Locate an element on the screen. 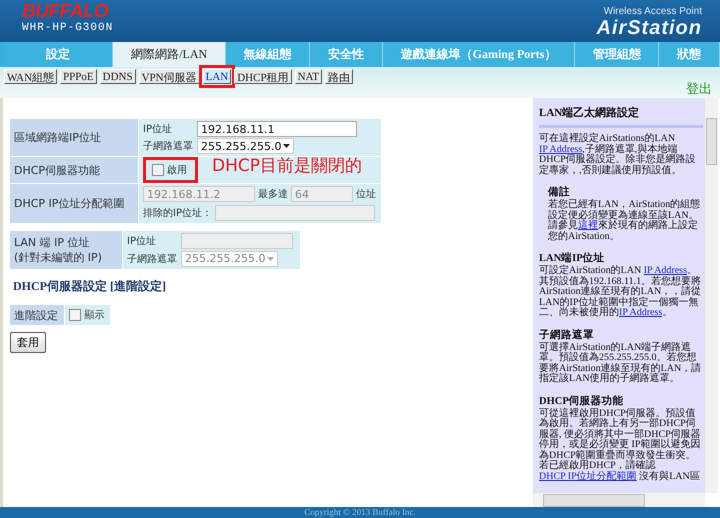  row-label: (針對未編號的 IP) is located at coordinates (58, 257).